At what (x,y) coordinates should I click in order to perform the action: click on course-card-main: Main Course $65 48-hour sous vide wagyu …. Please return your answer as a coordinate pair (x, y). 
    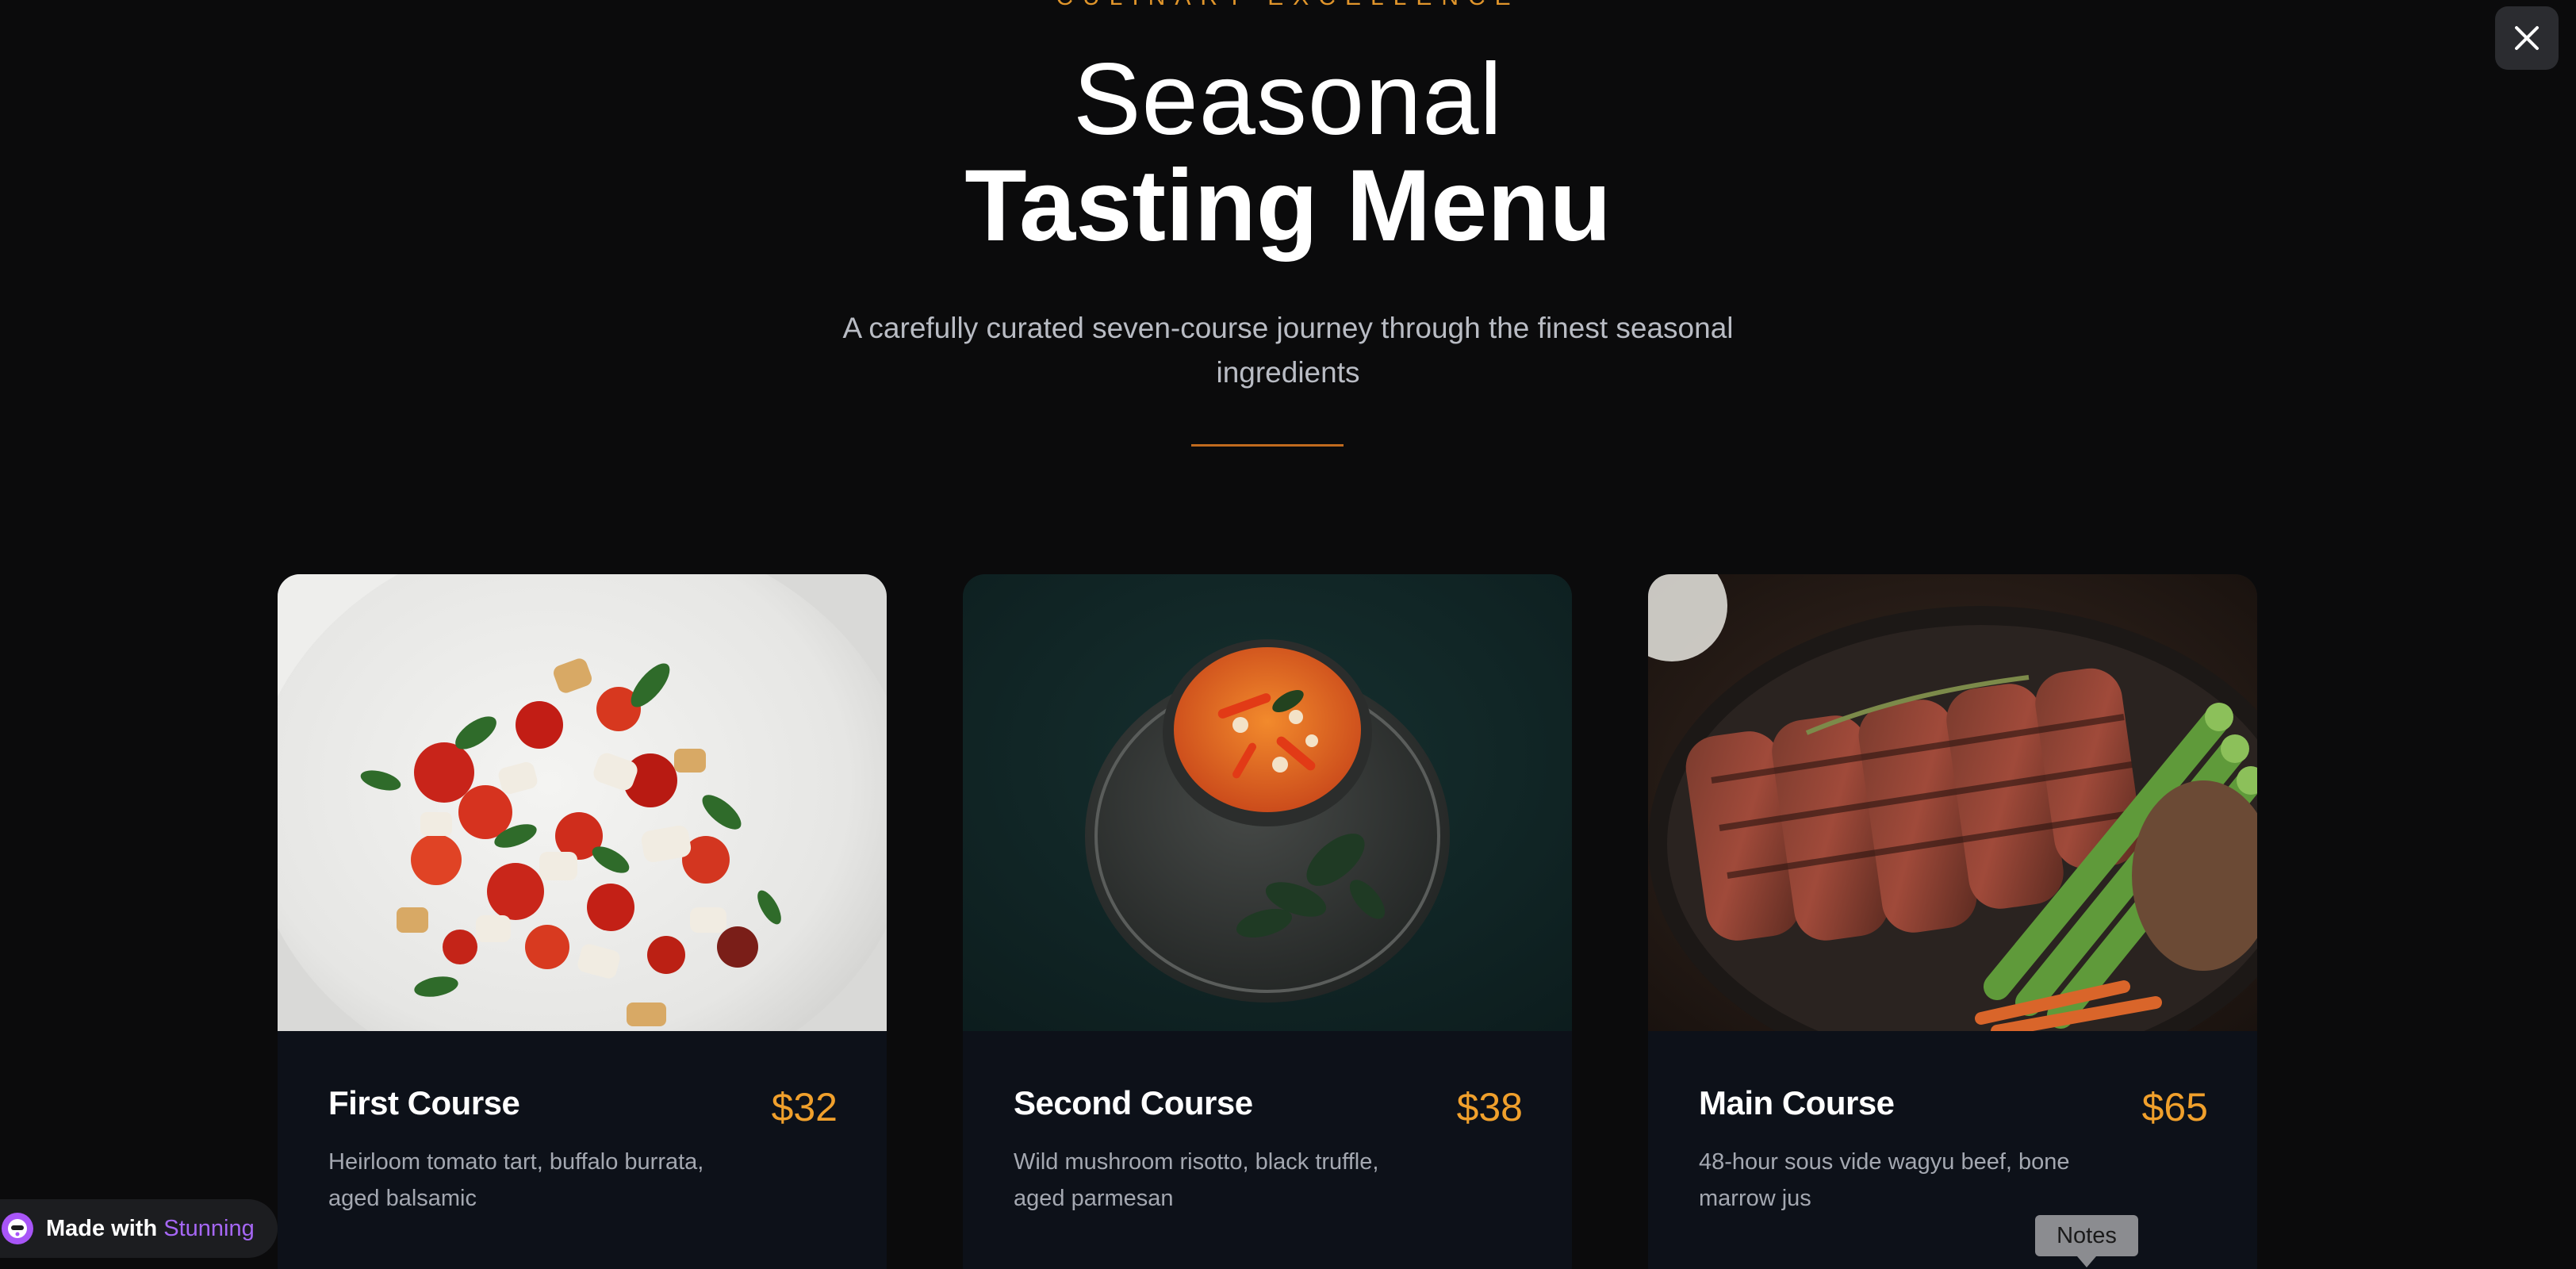
    Looking at the image, I should click on (1952, 921).